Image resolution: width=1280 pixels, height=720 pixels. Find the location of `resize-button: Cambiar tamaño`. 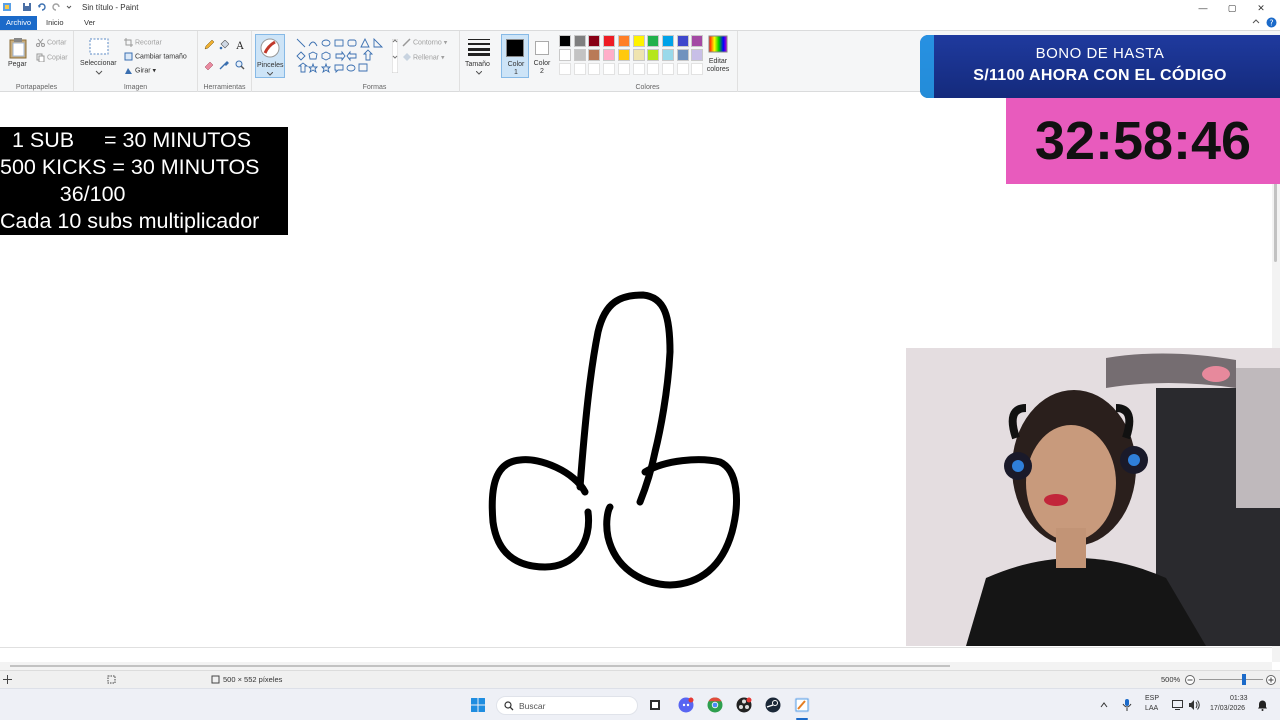

resize-button: Cambiar tamaño is located at coordinates (155, 56).